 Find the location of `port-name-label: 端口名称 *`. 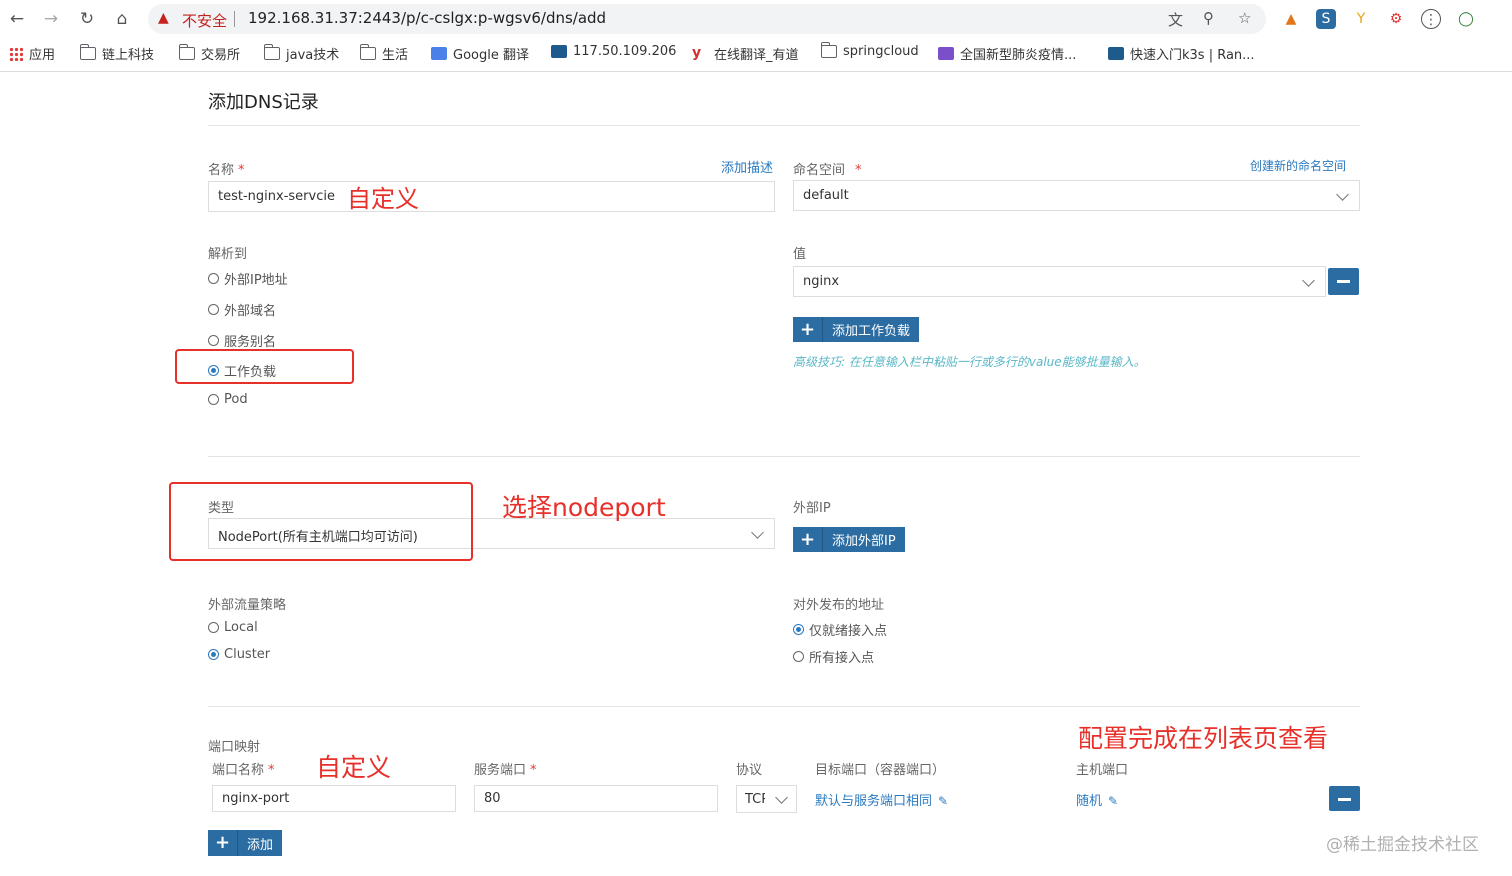

port-name-label: 端口名称 * is located at coordinates (243, 770).